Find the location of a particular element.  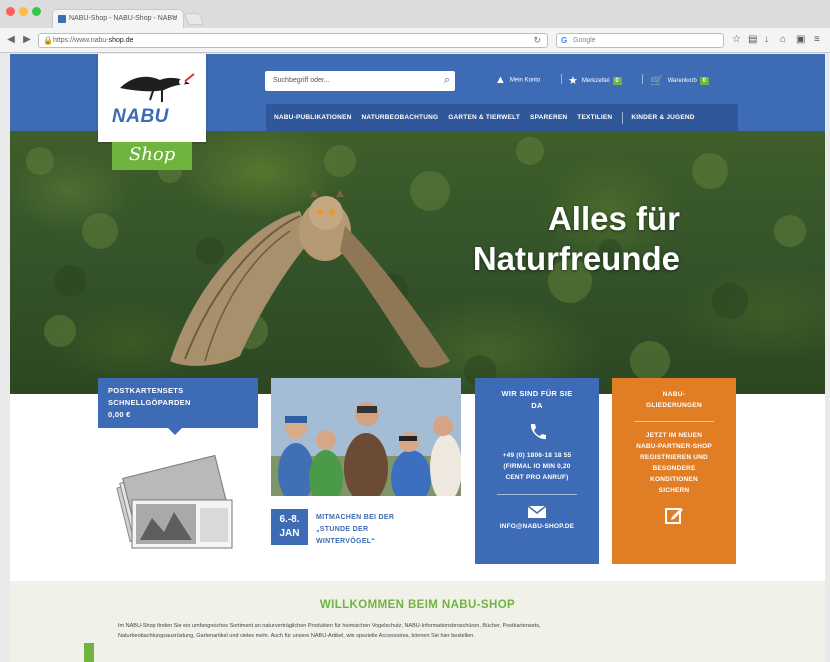

lock-icon: 🔒 is located at coordinates (48, 40).